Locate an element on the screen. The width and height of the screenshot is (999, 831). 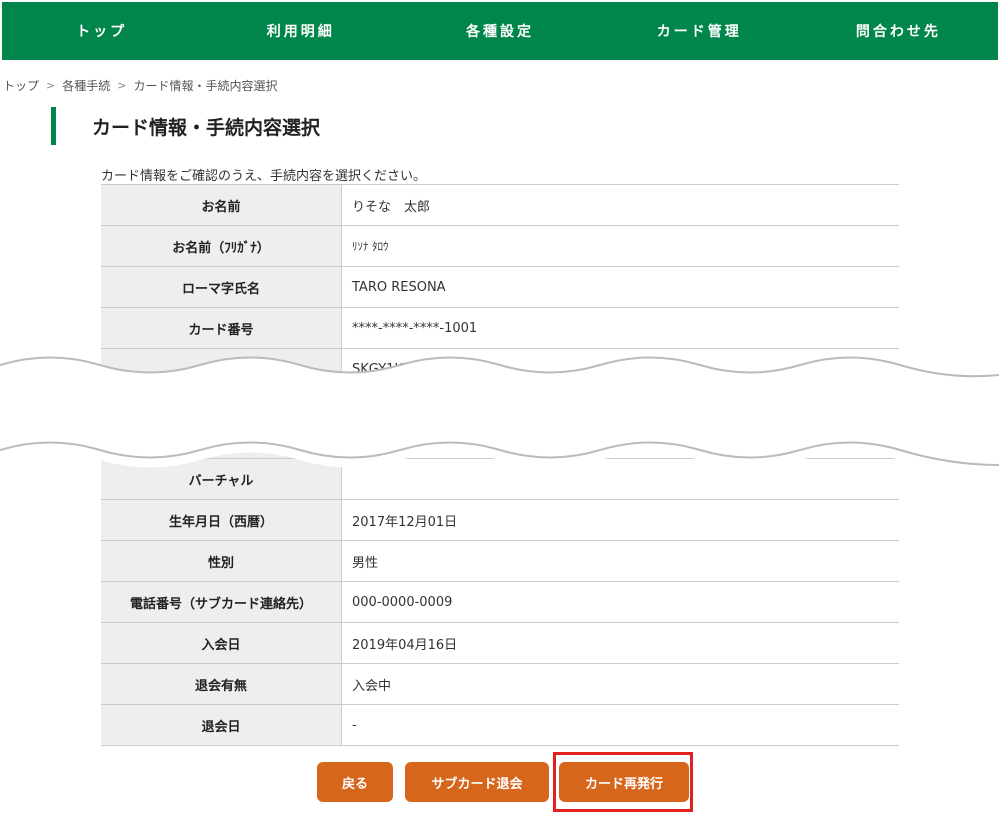
table-row: 電話番号（サブカード連絡先） 000-0000-0009 is located at coordinates (500, 602).